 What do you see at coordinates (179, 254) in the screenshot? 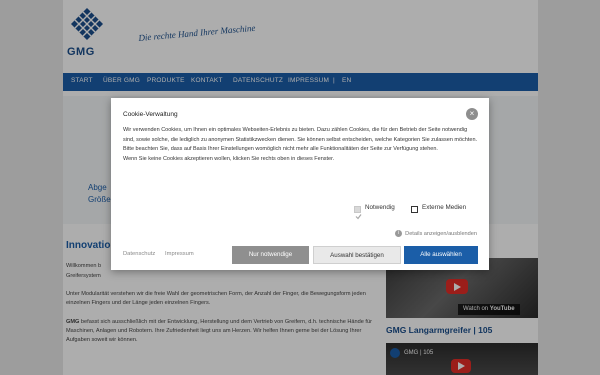
I see `imprint-link: Impressum` at bounding box center [179, 254].